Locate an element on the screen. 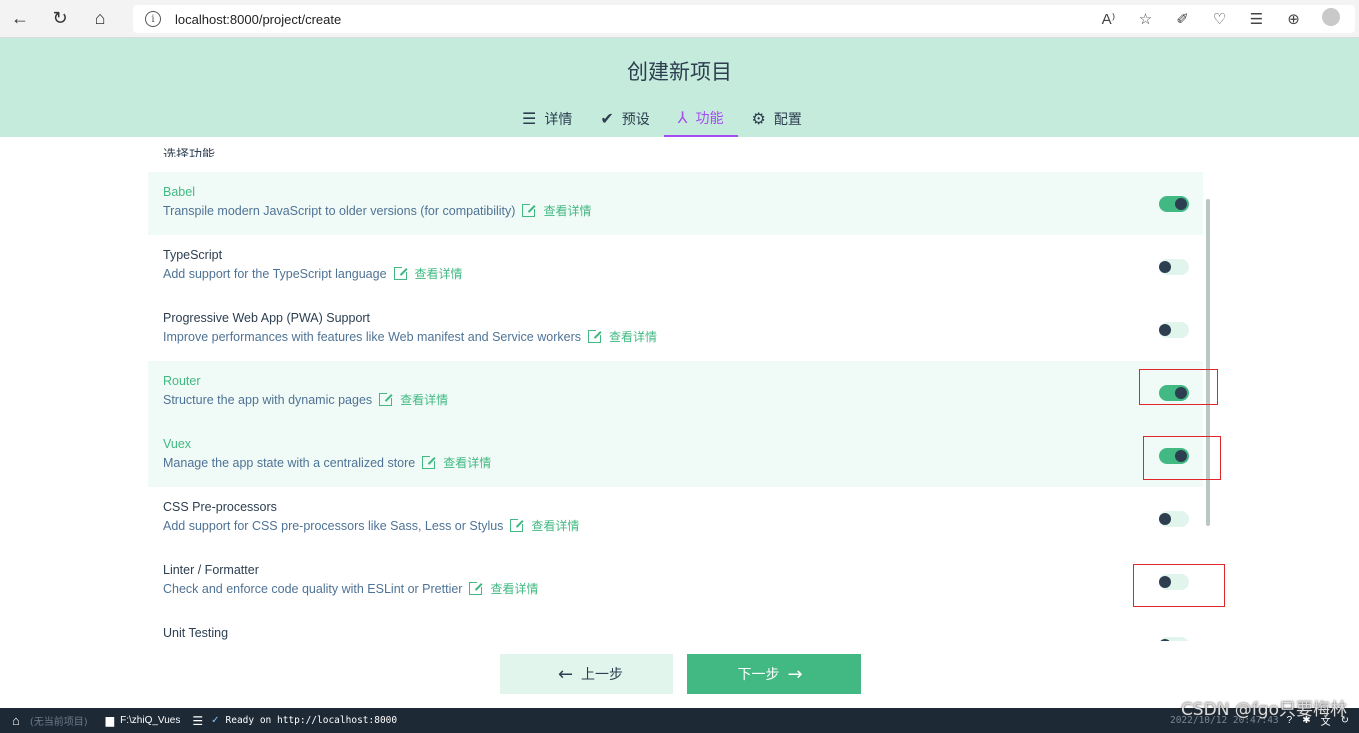  annotation-box-vuex is located at coordinates (1182, 458).